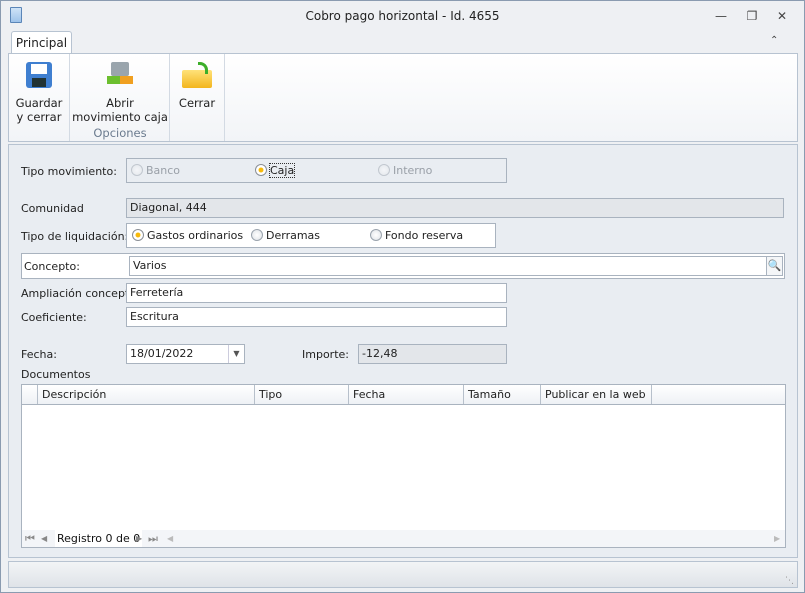 This screenshot has height=593, width=805. I want to click on open-folder-arrow-icon, so click(197, 75).